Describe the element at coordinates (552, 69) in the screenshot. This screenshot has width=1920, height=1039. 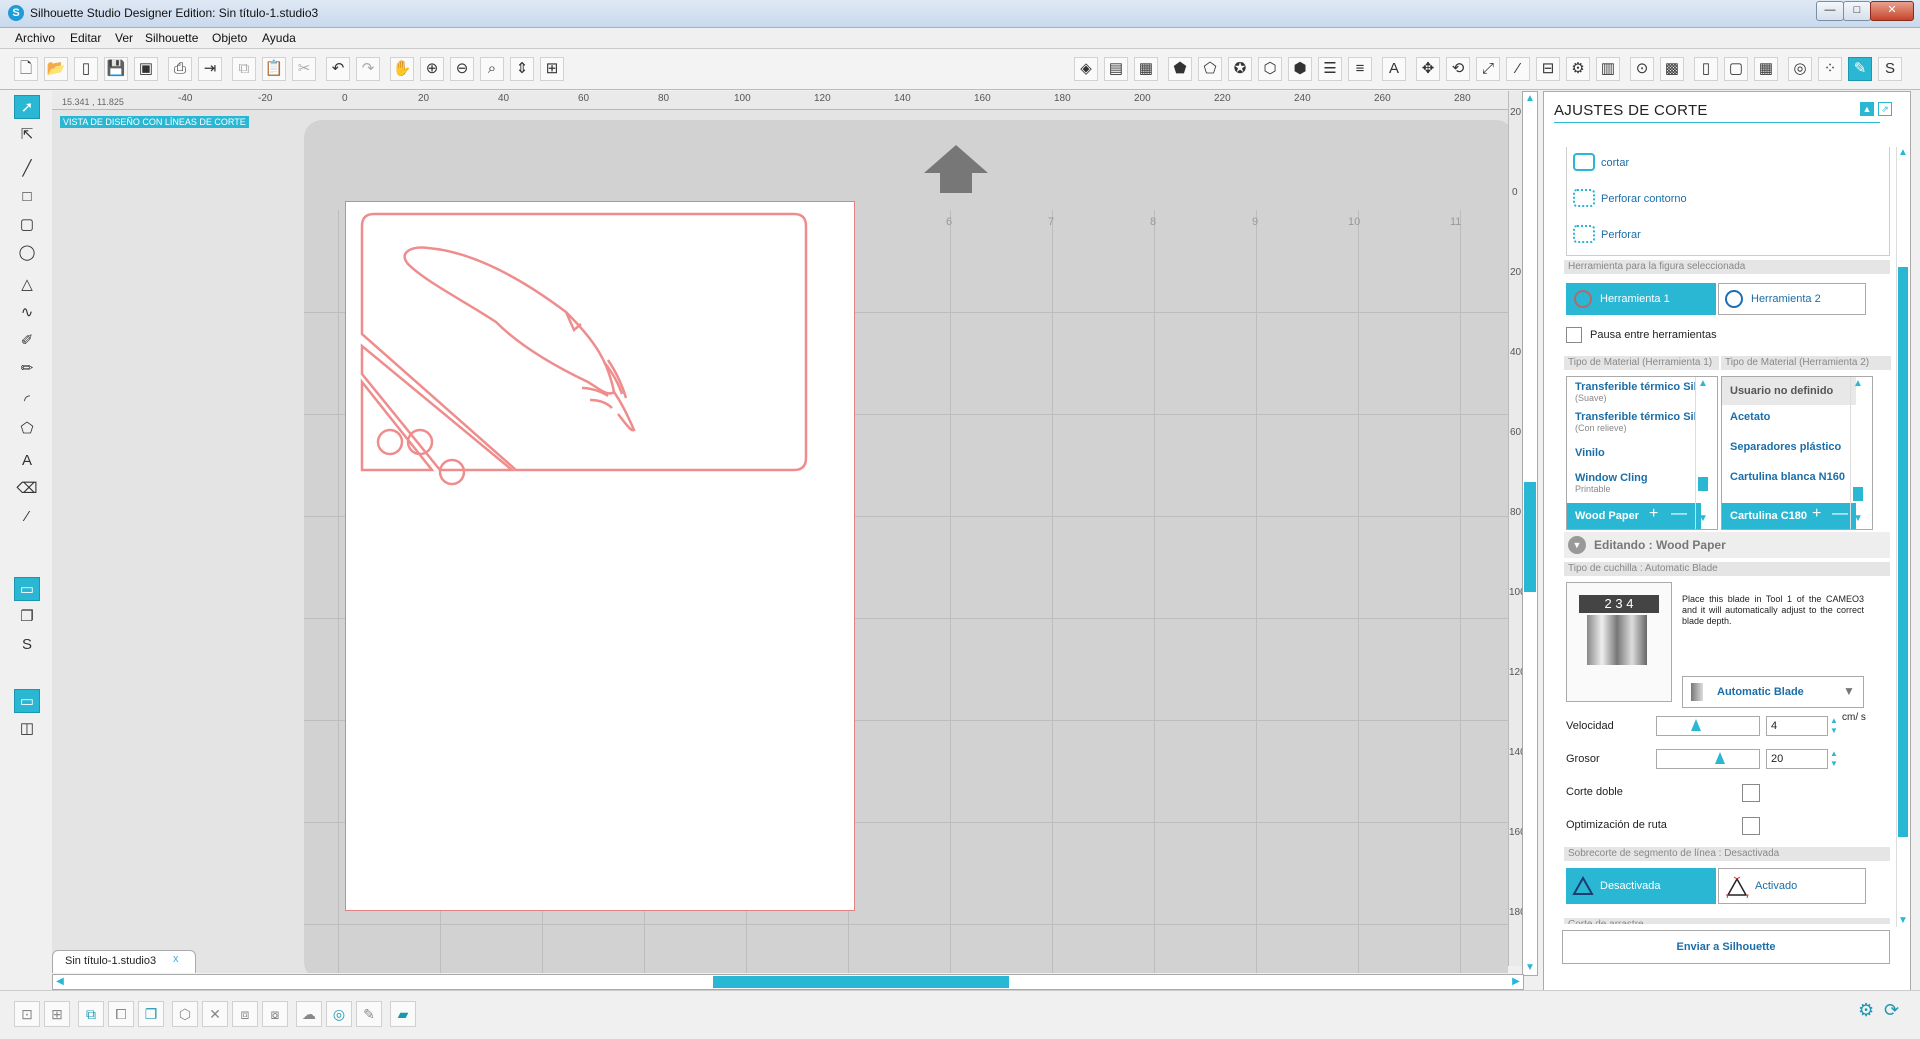
I see `fit-page-icon: ⊞` at that location.